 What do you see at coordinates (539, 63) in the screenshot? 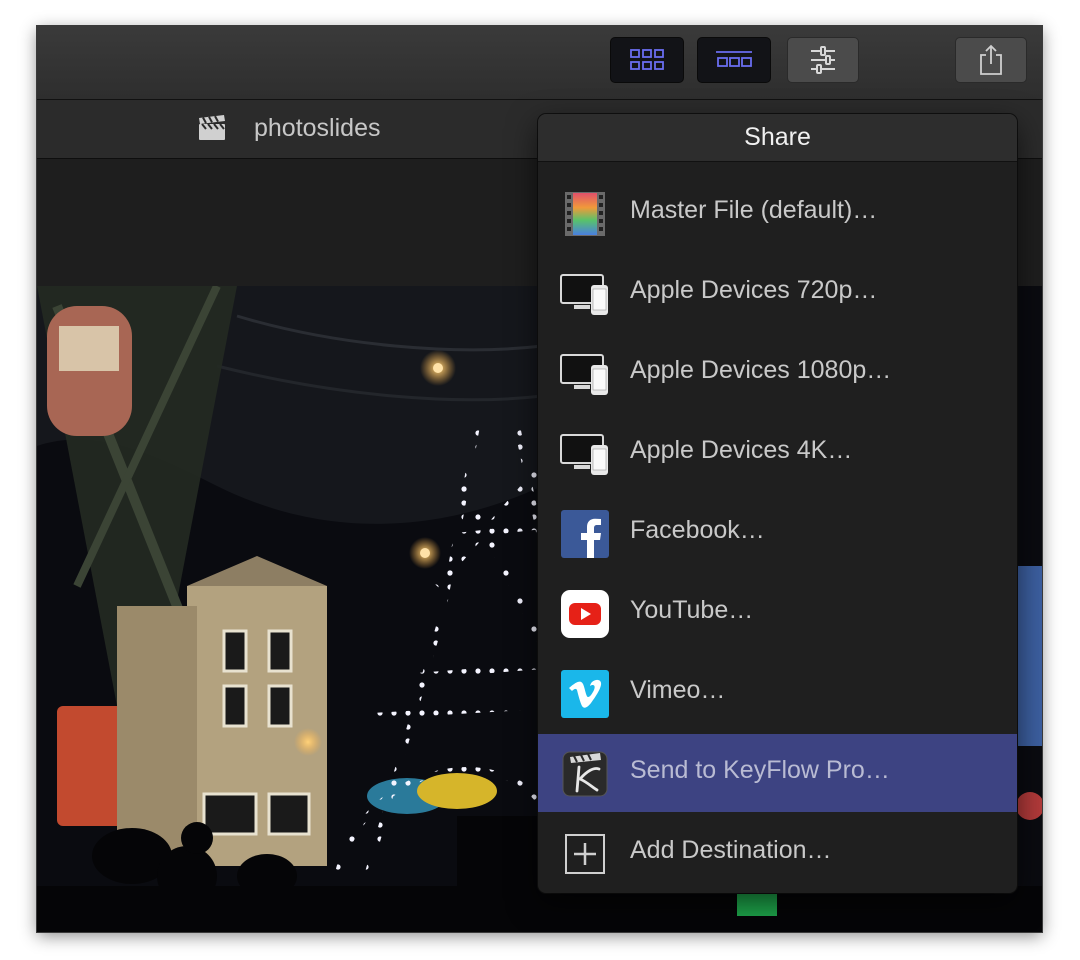
I see `toolbar` at bounding box center [539, 63].